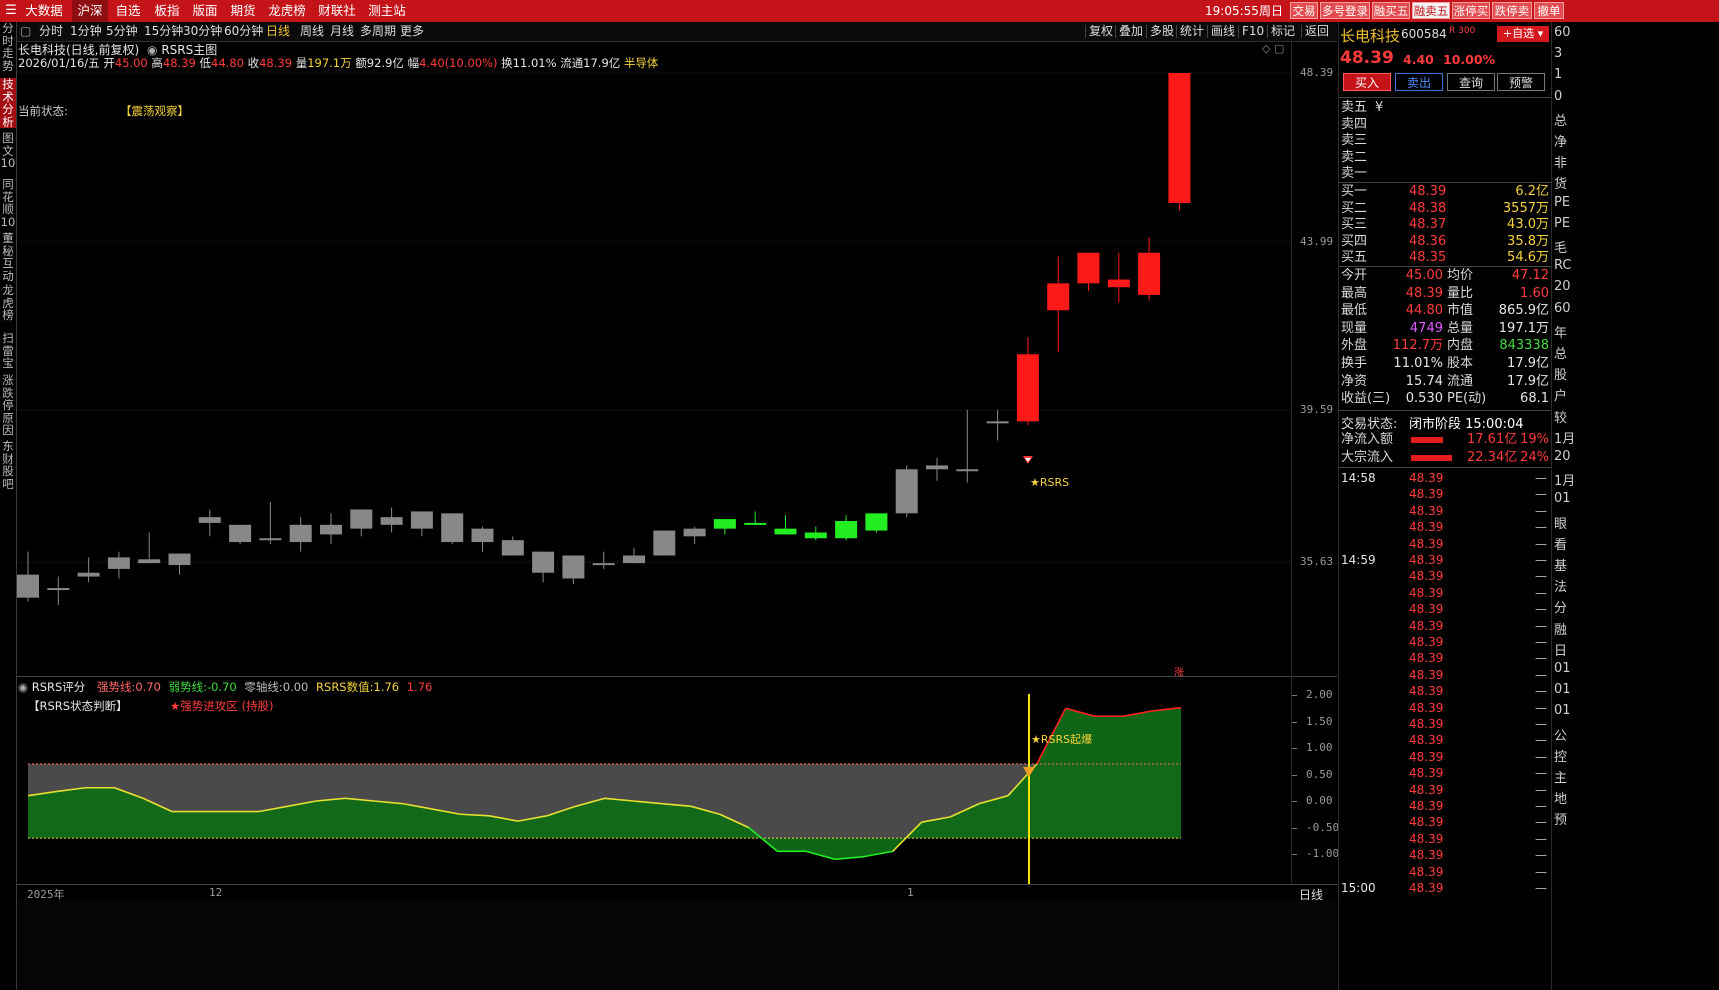  Describe the element at coordinates (1523, 34) in the screenshot. I see `add-watchlist-button: +自选 ▾` at that location.